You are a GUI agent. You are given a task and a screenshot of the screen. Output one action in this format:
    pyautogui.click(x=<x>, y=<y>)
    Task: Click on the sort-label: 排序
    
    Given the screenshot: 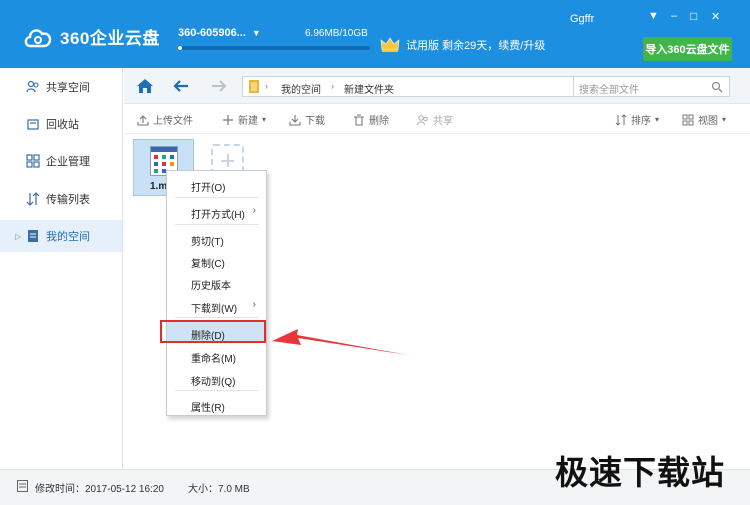 What is the action you would take?
    pyautogui.click(x=641, y=121)
    